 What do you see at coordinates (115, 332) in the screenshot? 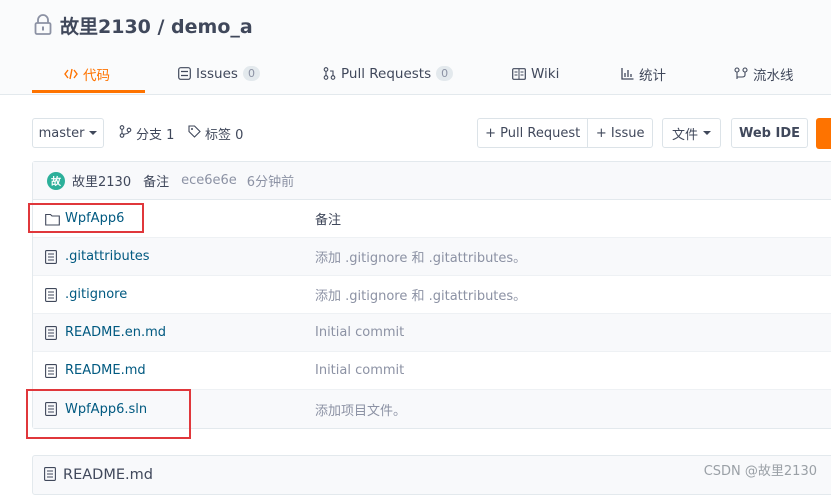
I see `file-name: README.en.md` at bounding box center [115, 332].